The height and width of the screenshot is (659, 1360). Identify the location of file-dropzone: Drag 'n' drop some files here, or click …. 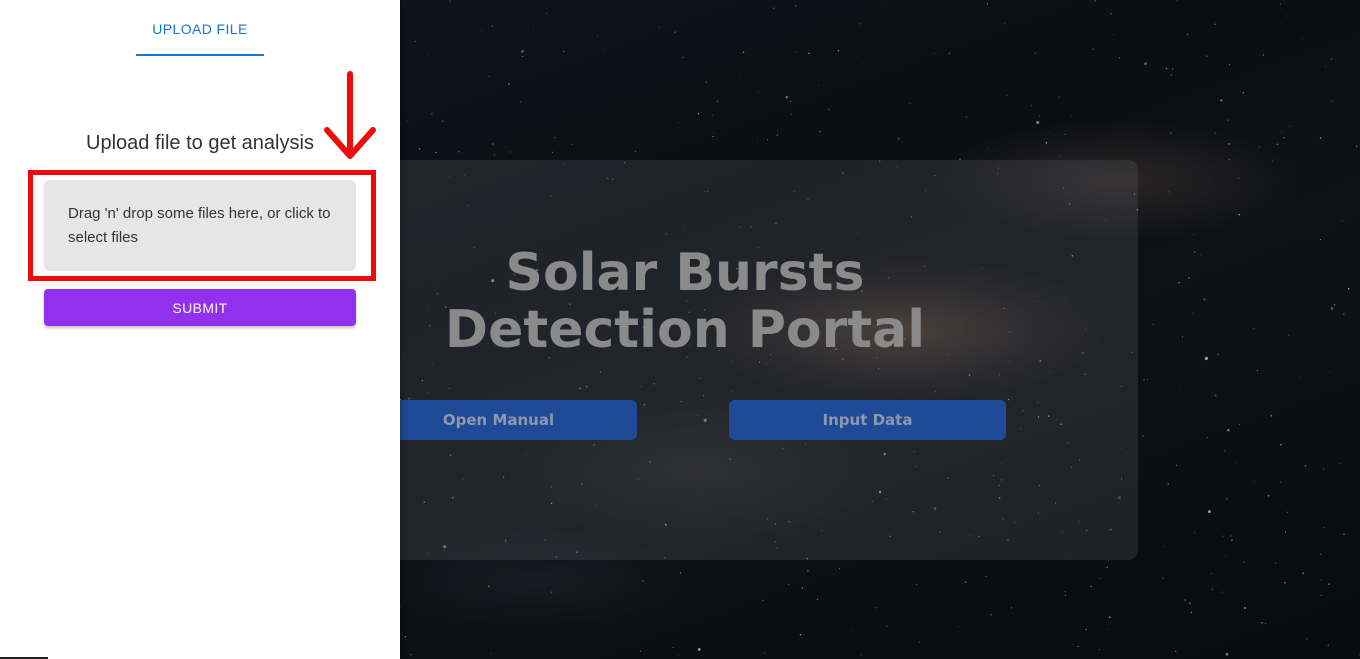
(200, 225).